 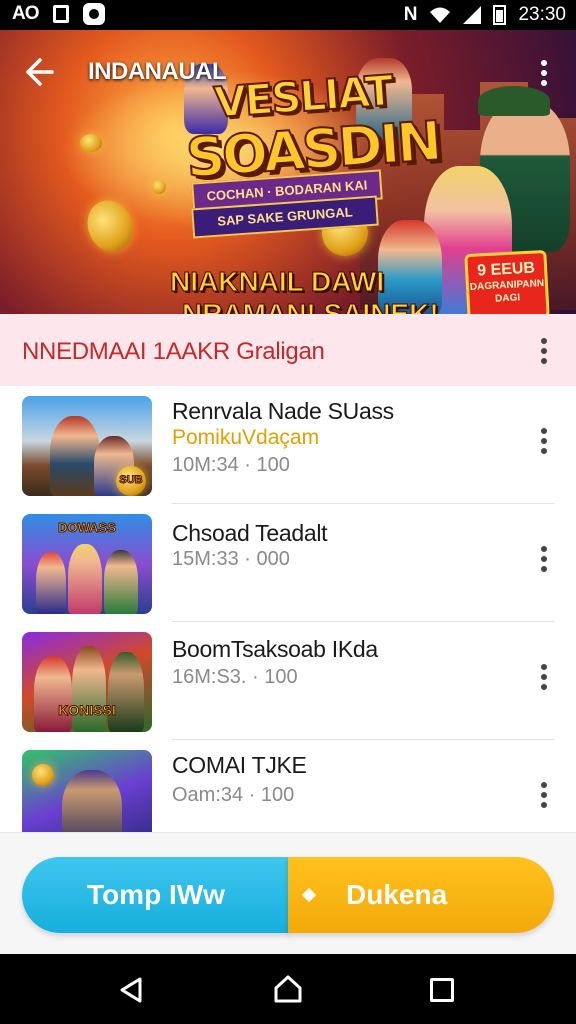 What do you see at coordinates (93, 14) in the screenshot?
I see `app-notification-icon` at bounding box center [93, 14].